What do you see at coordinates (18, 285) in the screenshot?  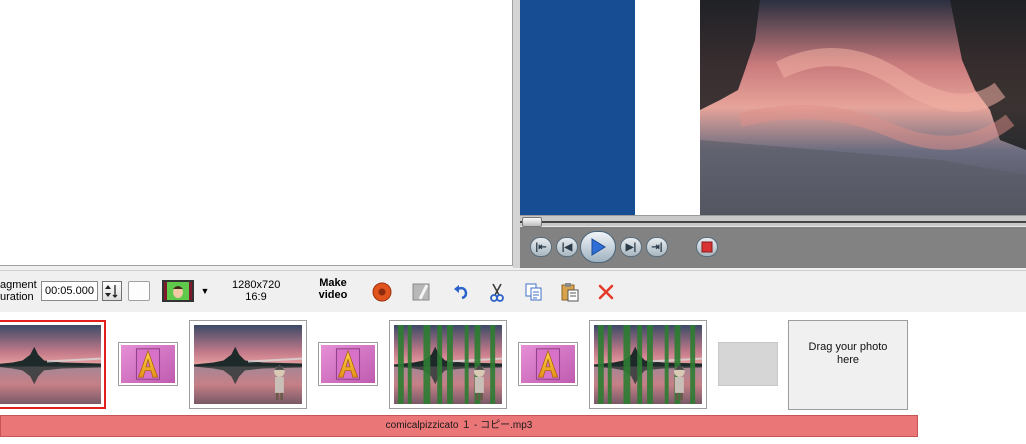 I see `fragment-label-line1: agment` at bounding box center [18, 285].